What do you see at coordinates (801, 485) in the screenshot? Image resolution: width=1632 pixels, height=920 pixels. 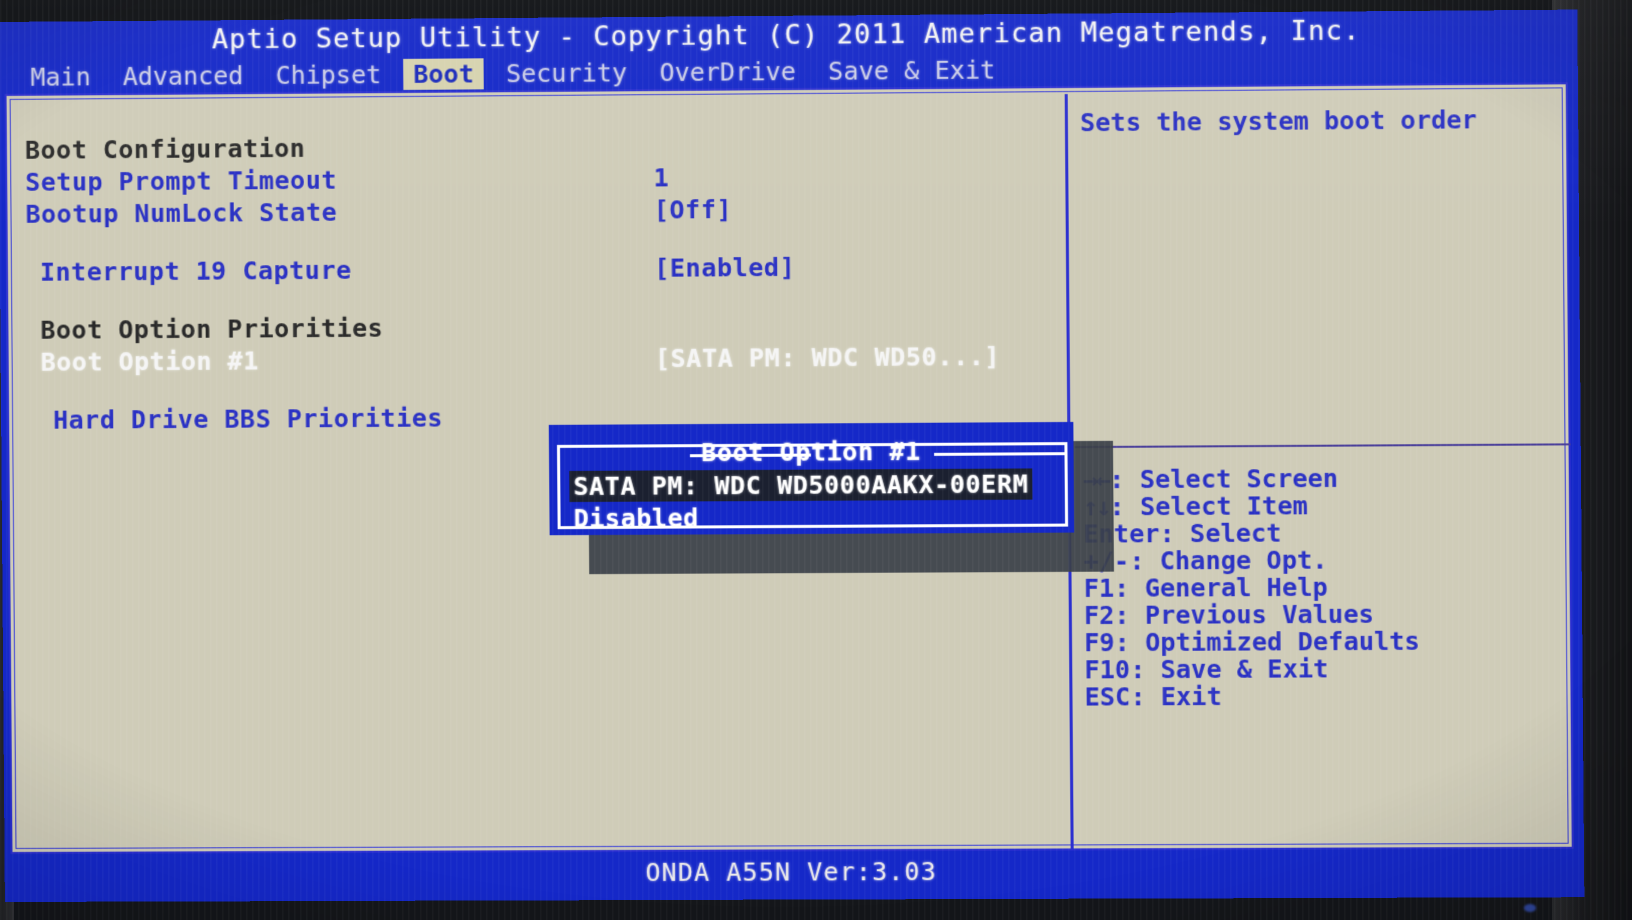 I see `popup-option: SATA PM: WDC WD5000AAKX-00ERM` at bounding box center [801, 485].